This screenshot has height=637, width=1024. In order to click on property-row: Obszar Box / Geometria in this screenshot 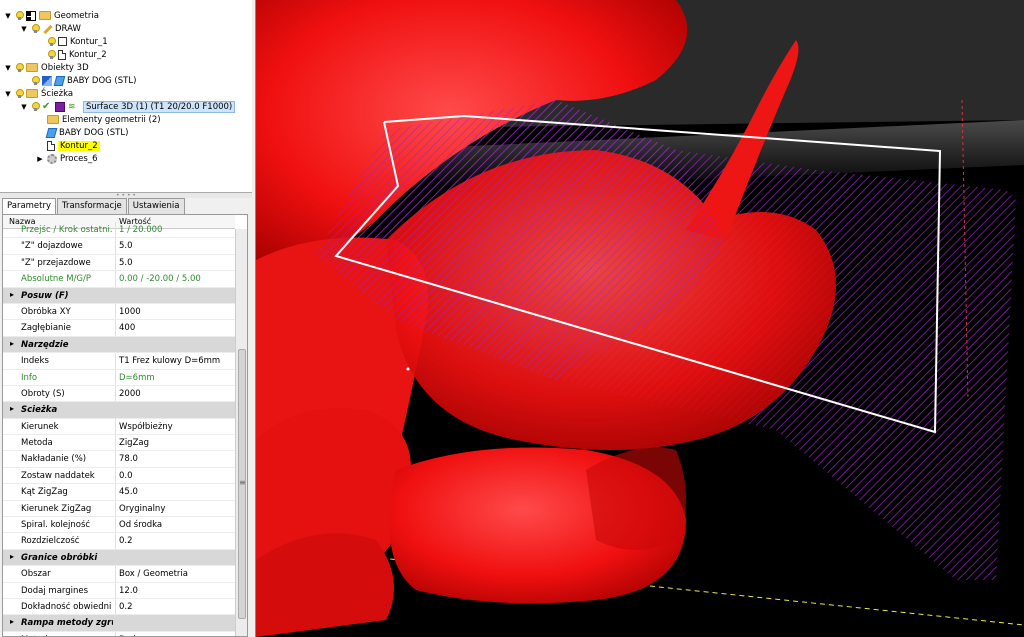, I will do `click(119, 574)`.